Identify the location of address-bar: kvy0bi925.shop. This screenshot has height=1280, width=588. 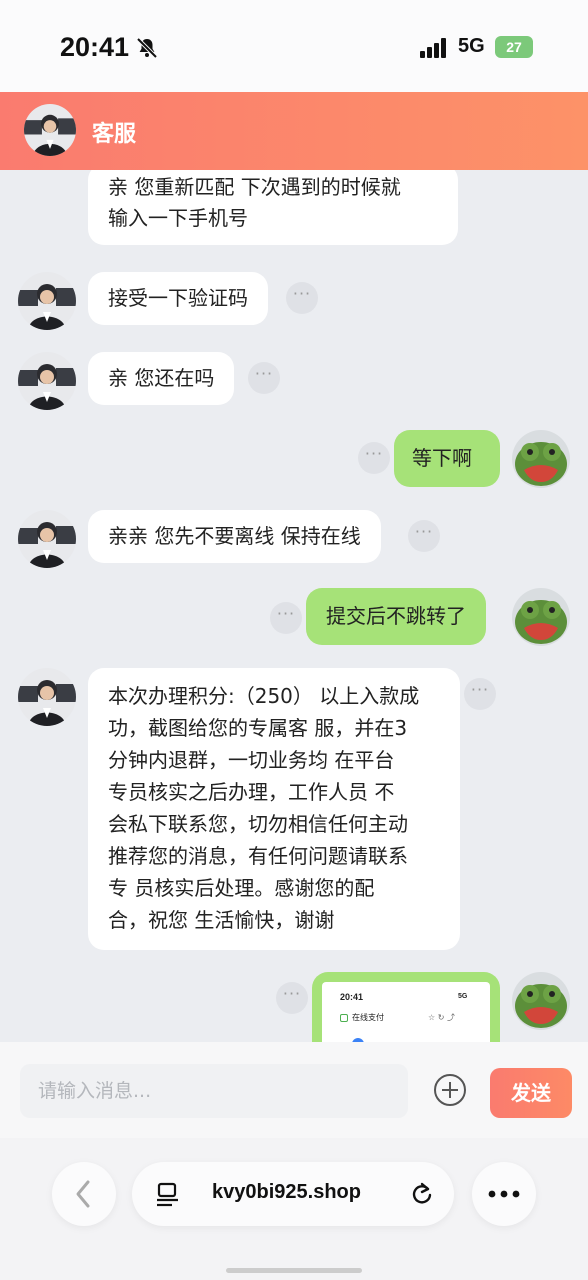
(293, 1194).